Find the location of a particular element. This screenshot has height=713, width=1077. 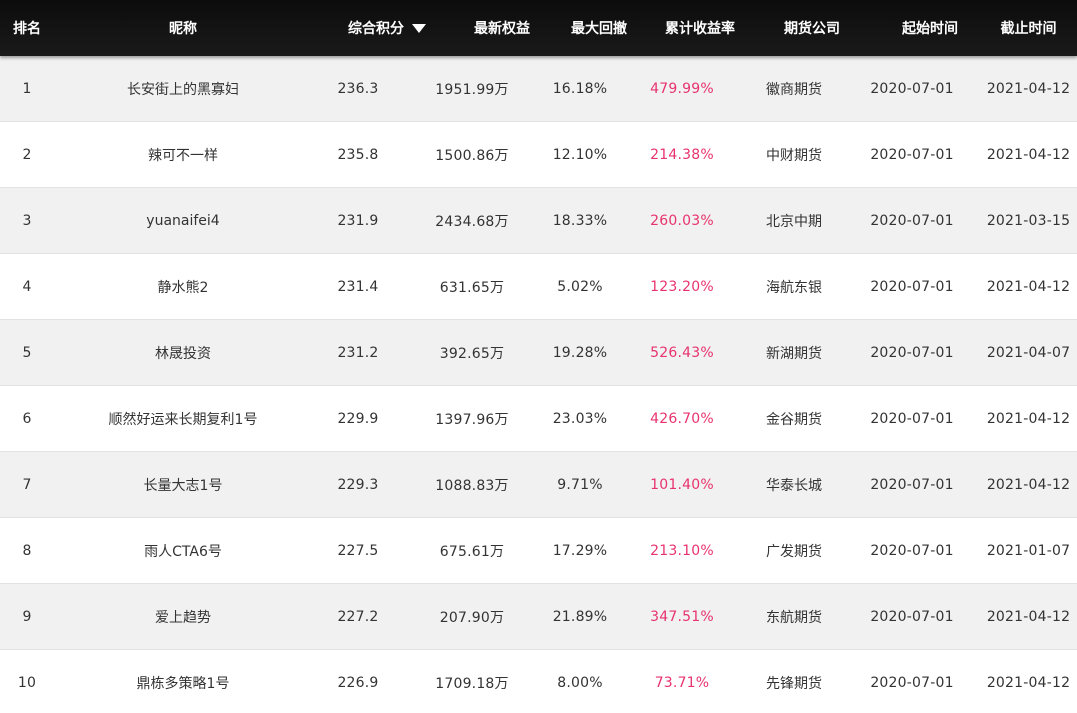

cell-rank: 9 is located at coordinates (27, 616).